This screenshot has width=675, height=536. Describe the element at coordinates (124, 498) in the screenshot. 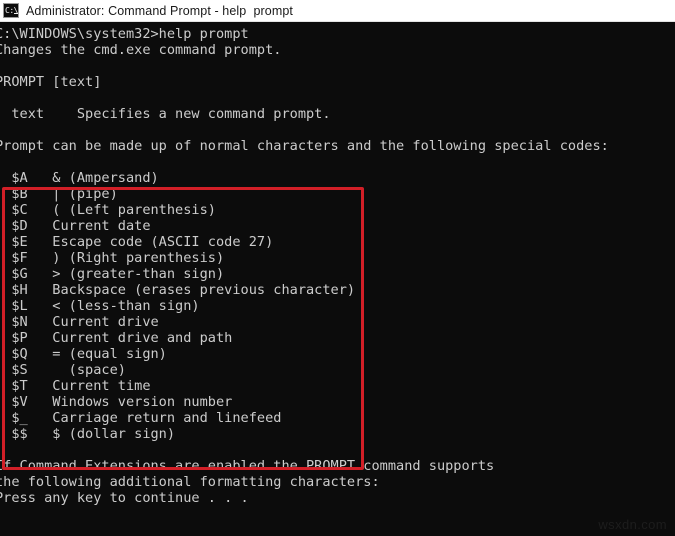

I see `console-line: Press any key to continue . . .` at that location.